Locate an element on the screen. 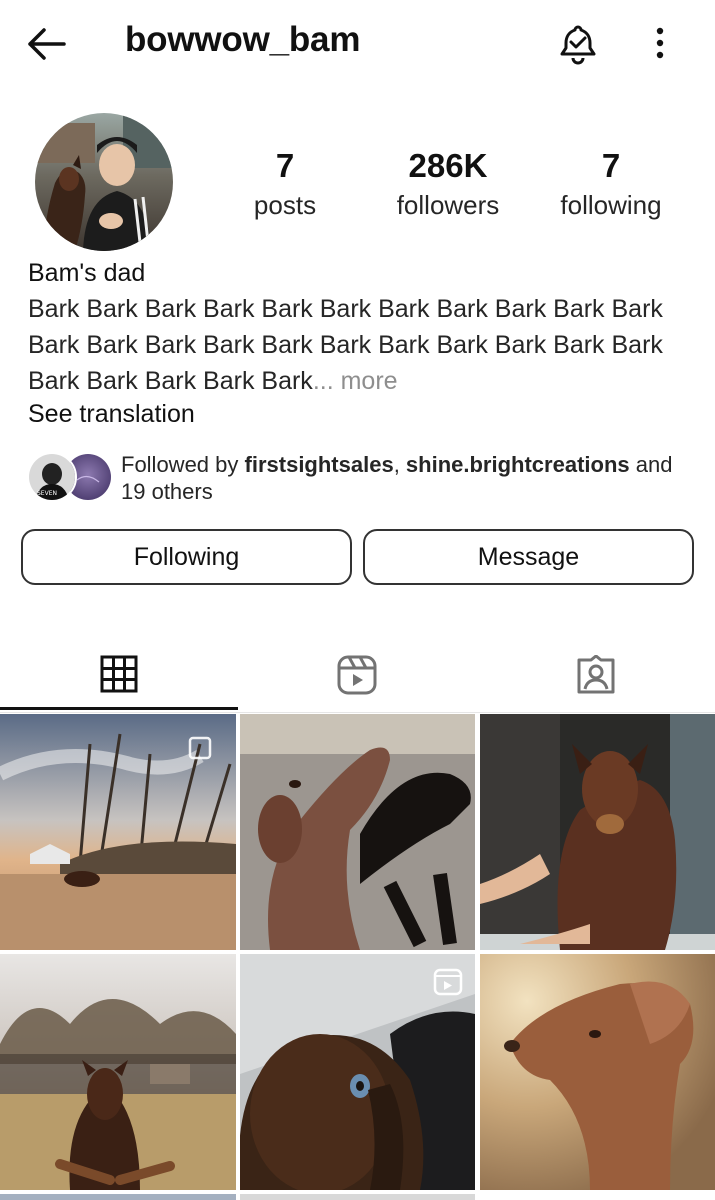 Image resolution: width=715 pixels, height=1200 pixels. tab-reels is located at coordinates (357, 675).